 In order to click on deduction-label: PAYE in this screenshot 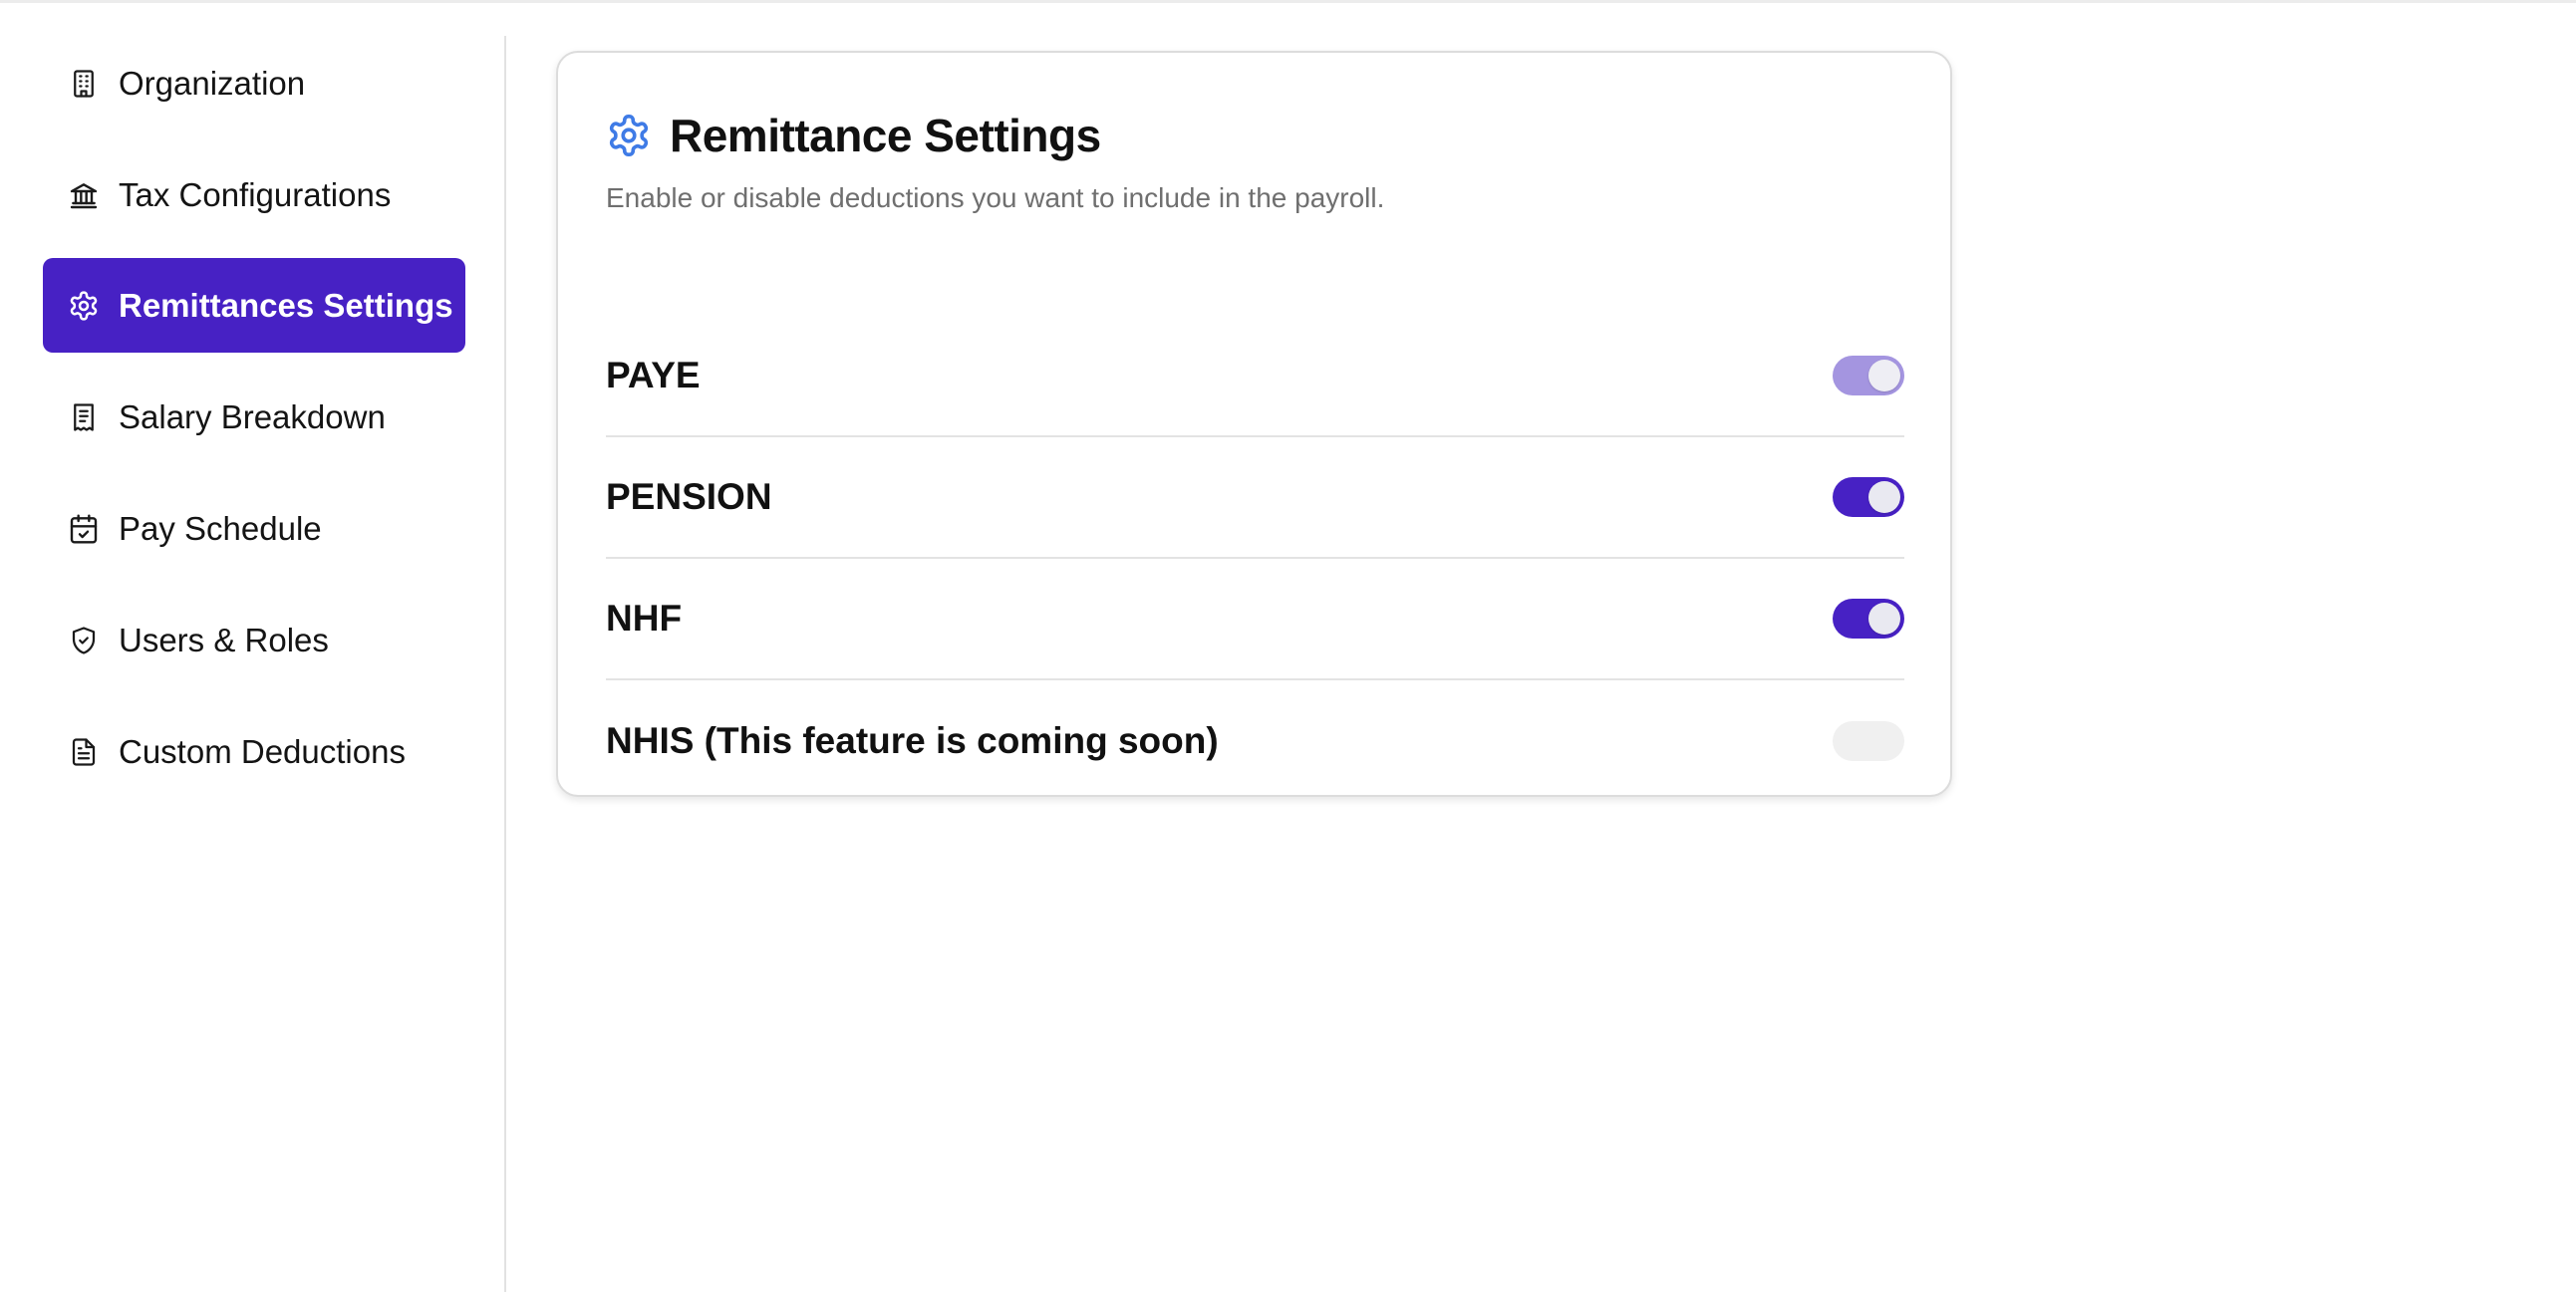, I will do `click(653, 375)`.